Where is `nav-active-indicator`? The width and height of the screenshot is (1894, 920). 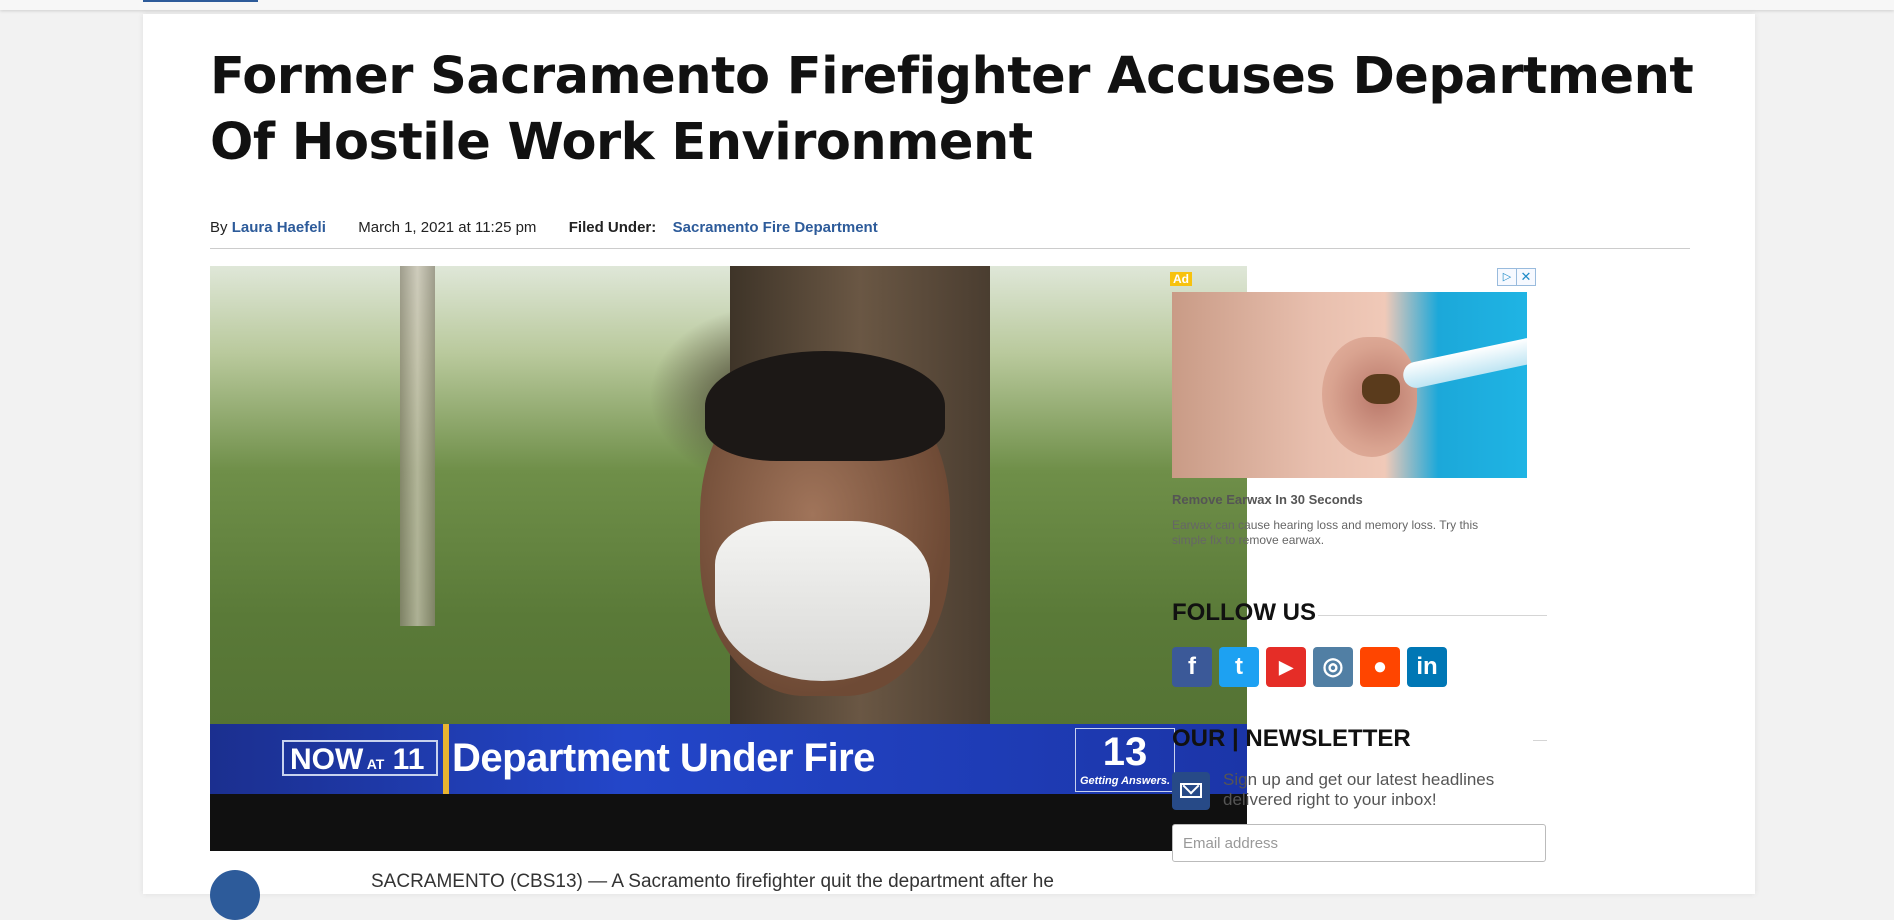
nav-active-indicator is located at coordinates (200, 1).